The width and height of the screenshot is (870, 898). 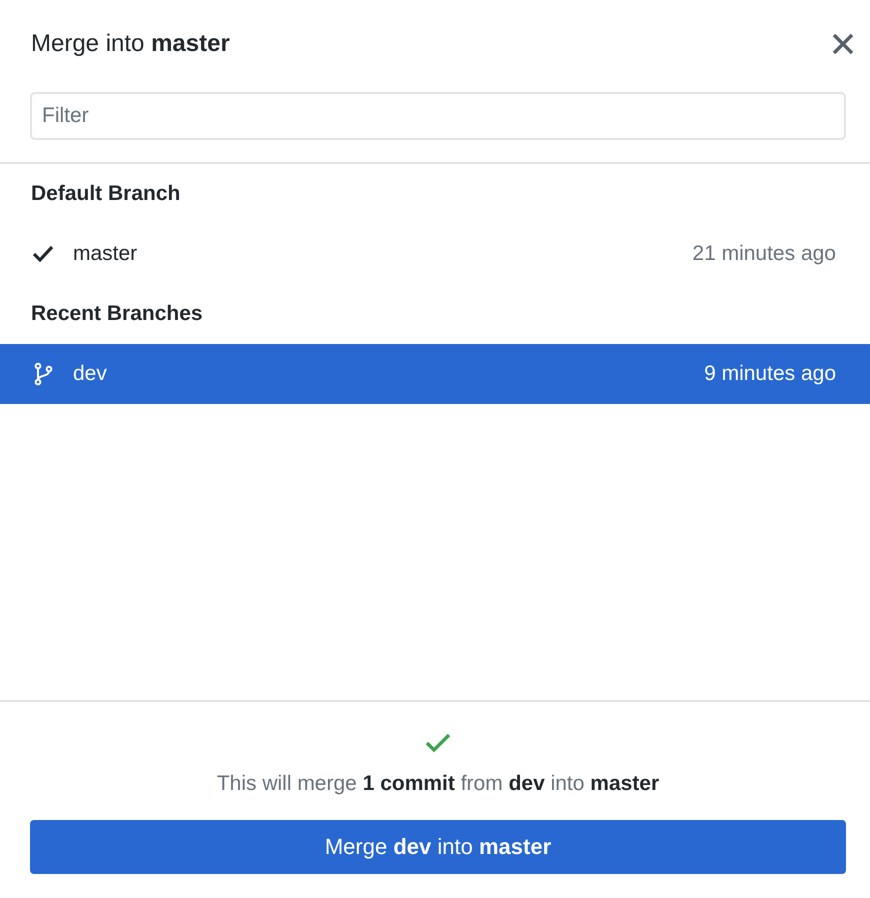 I want to click on close-icon, so click(x=843, y=44).